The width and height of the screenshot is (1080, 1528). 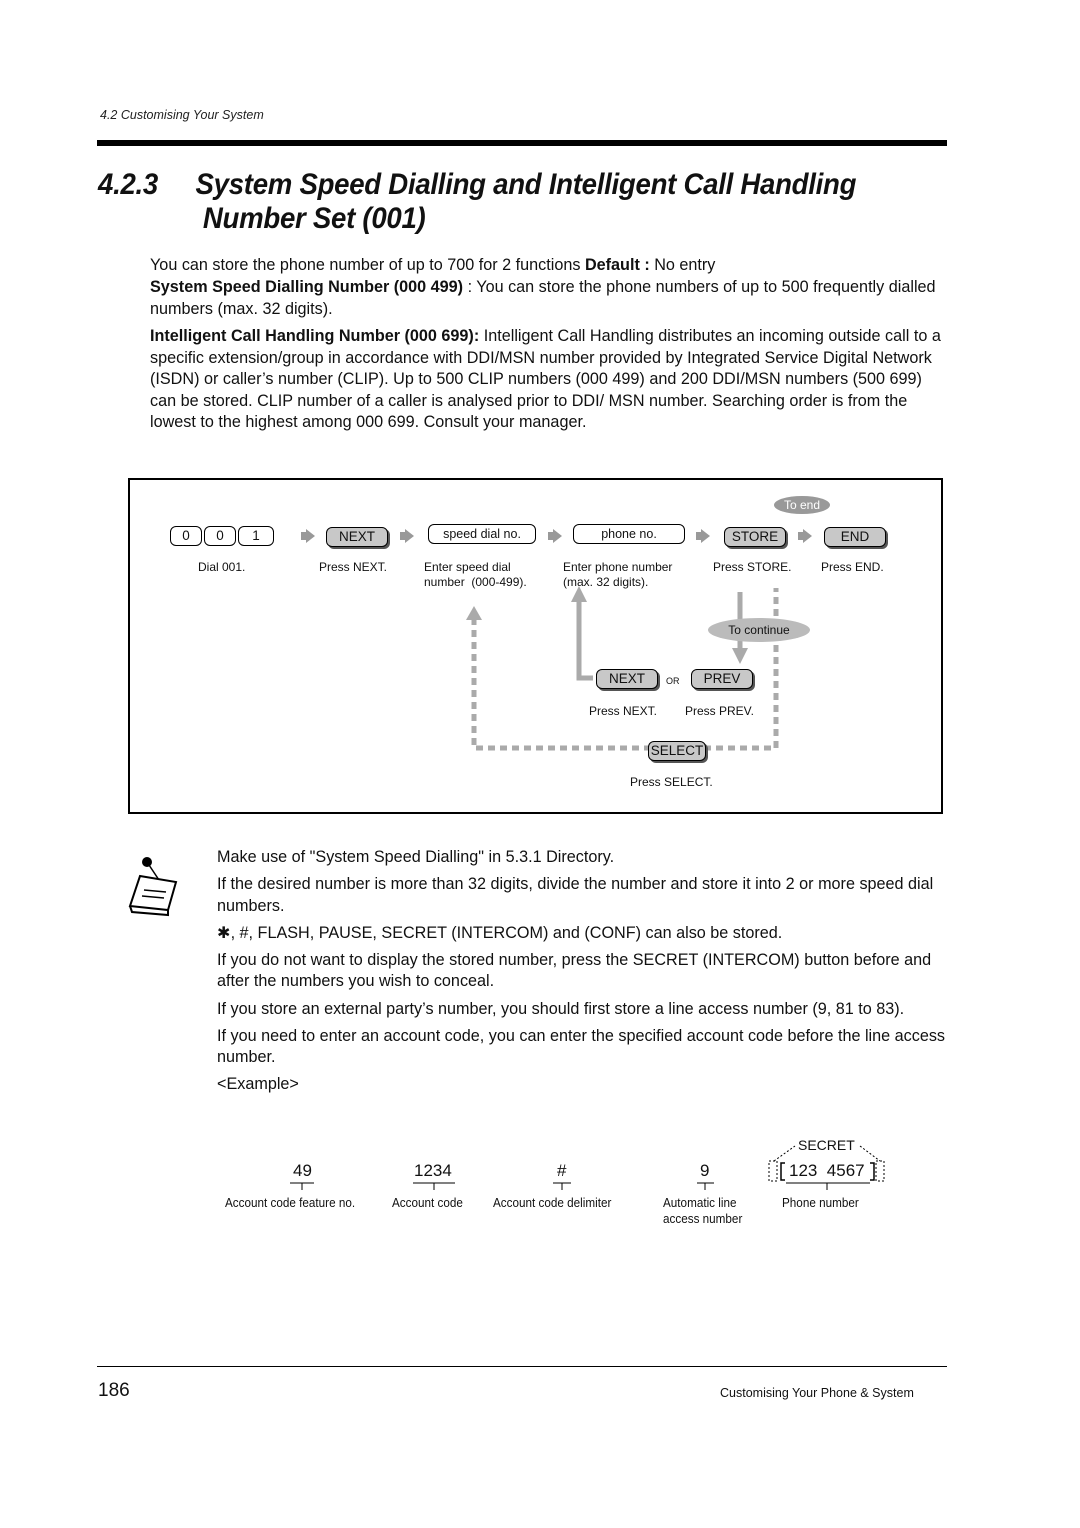 What do you see at coordinates (671, 782) in the screenshot?
I see `select-caption: Press SELECT.` at bounding box center [671, 782].